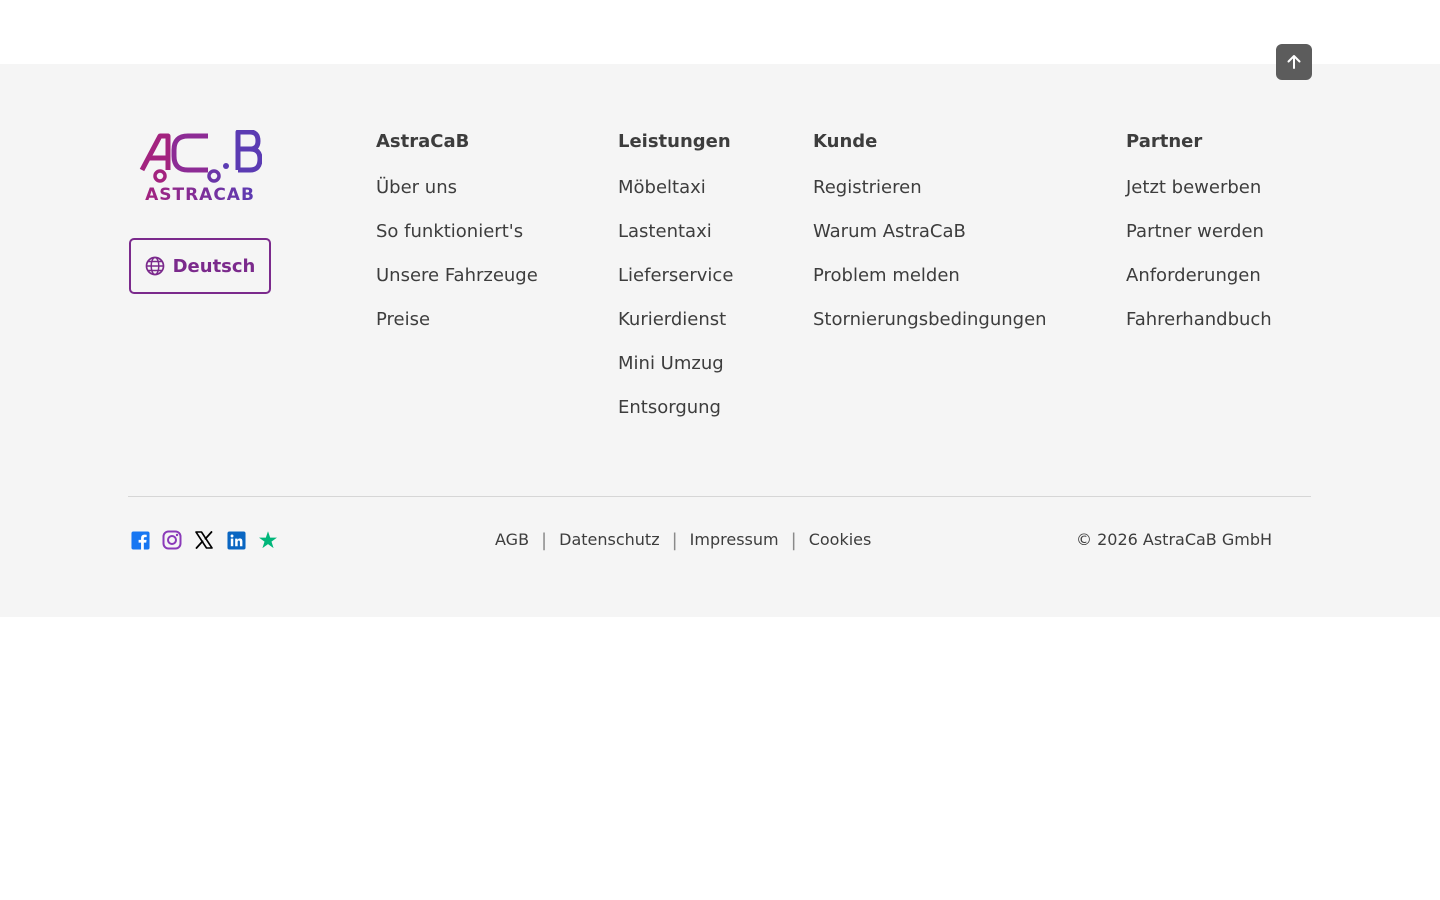 The height and width of the screenshot is (900, 1440). I want to click on scroll-to-top-button, so click(1294, 62).